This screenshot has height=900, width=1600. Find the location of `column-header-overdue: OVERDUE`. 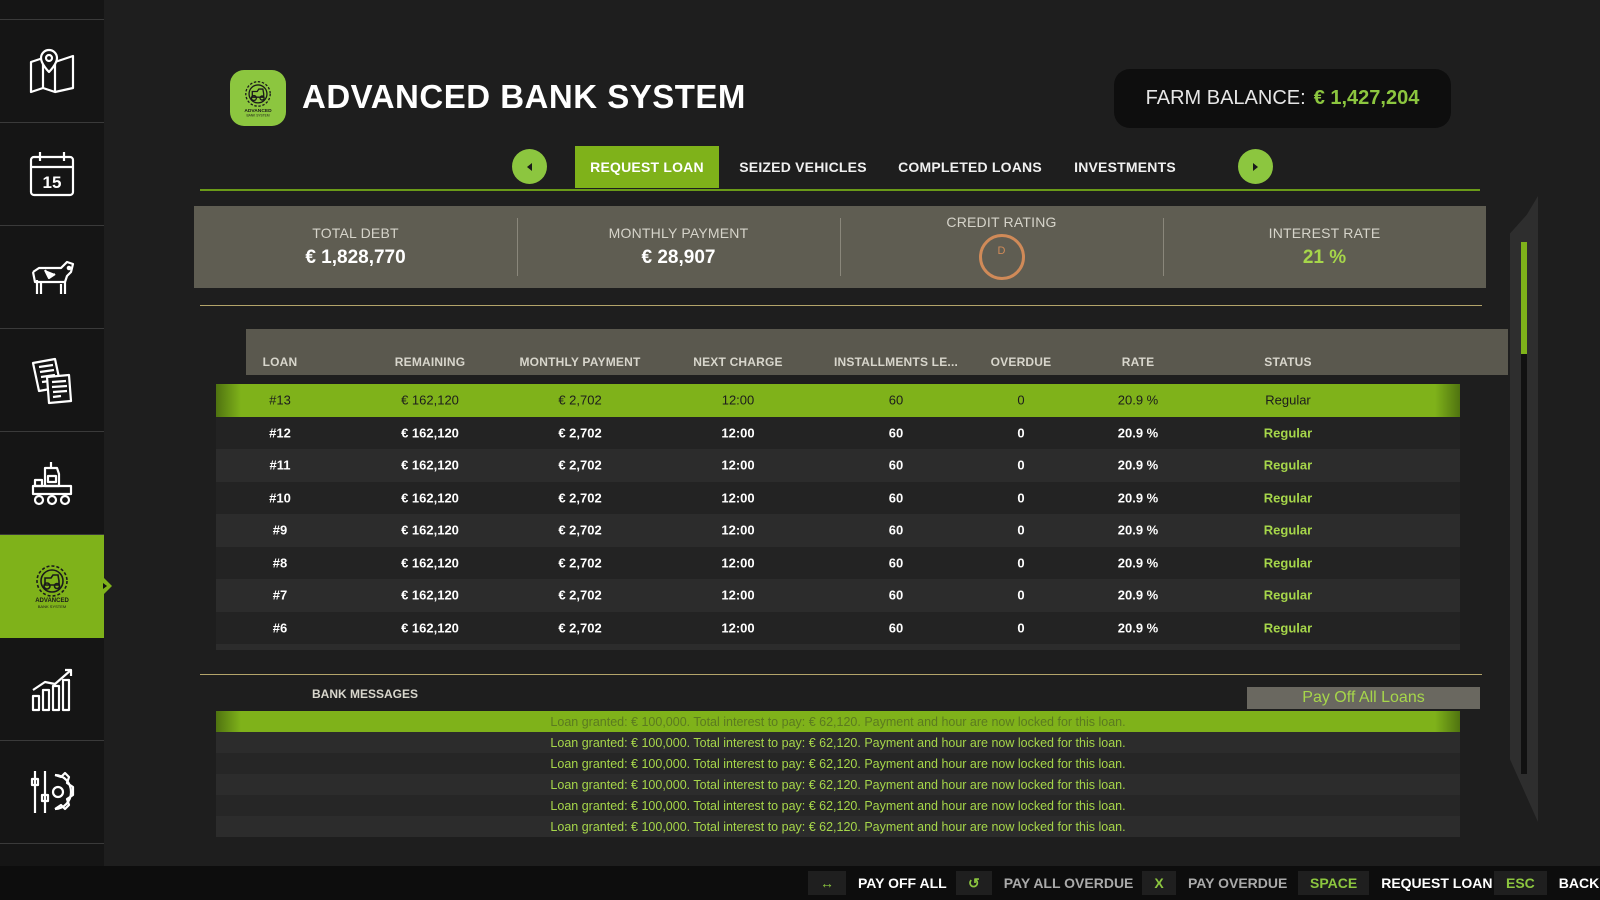

column-header-overdue: OVERDUE is located at coordinates (1021, 362).